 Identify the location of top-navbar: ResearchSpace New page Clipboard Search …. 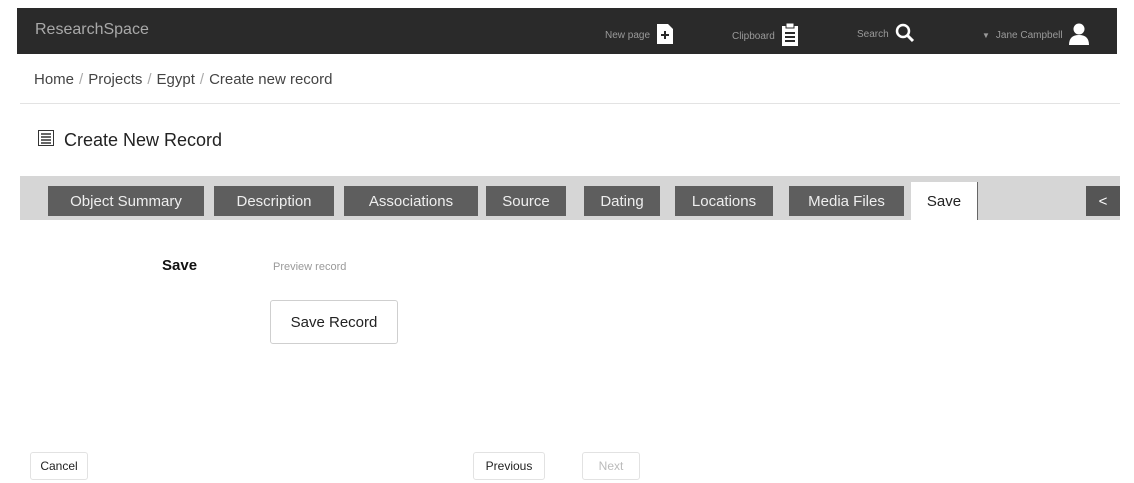
(567, 31).